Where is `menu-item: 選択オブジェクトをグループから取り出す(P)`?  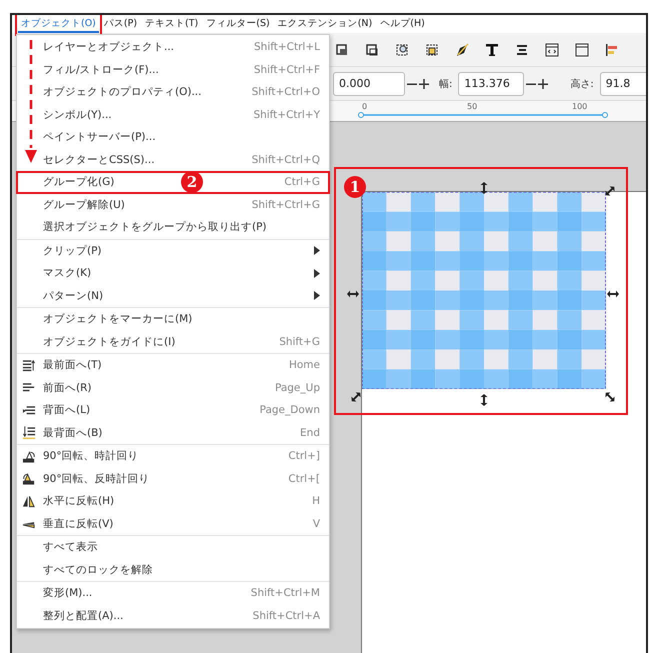 menu-item: 選択オブジェクトをグループから取り出す(P) is located at coordinates (173, 227).